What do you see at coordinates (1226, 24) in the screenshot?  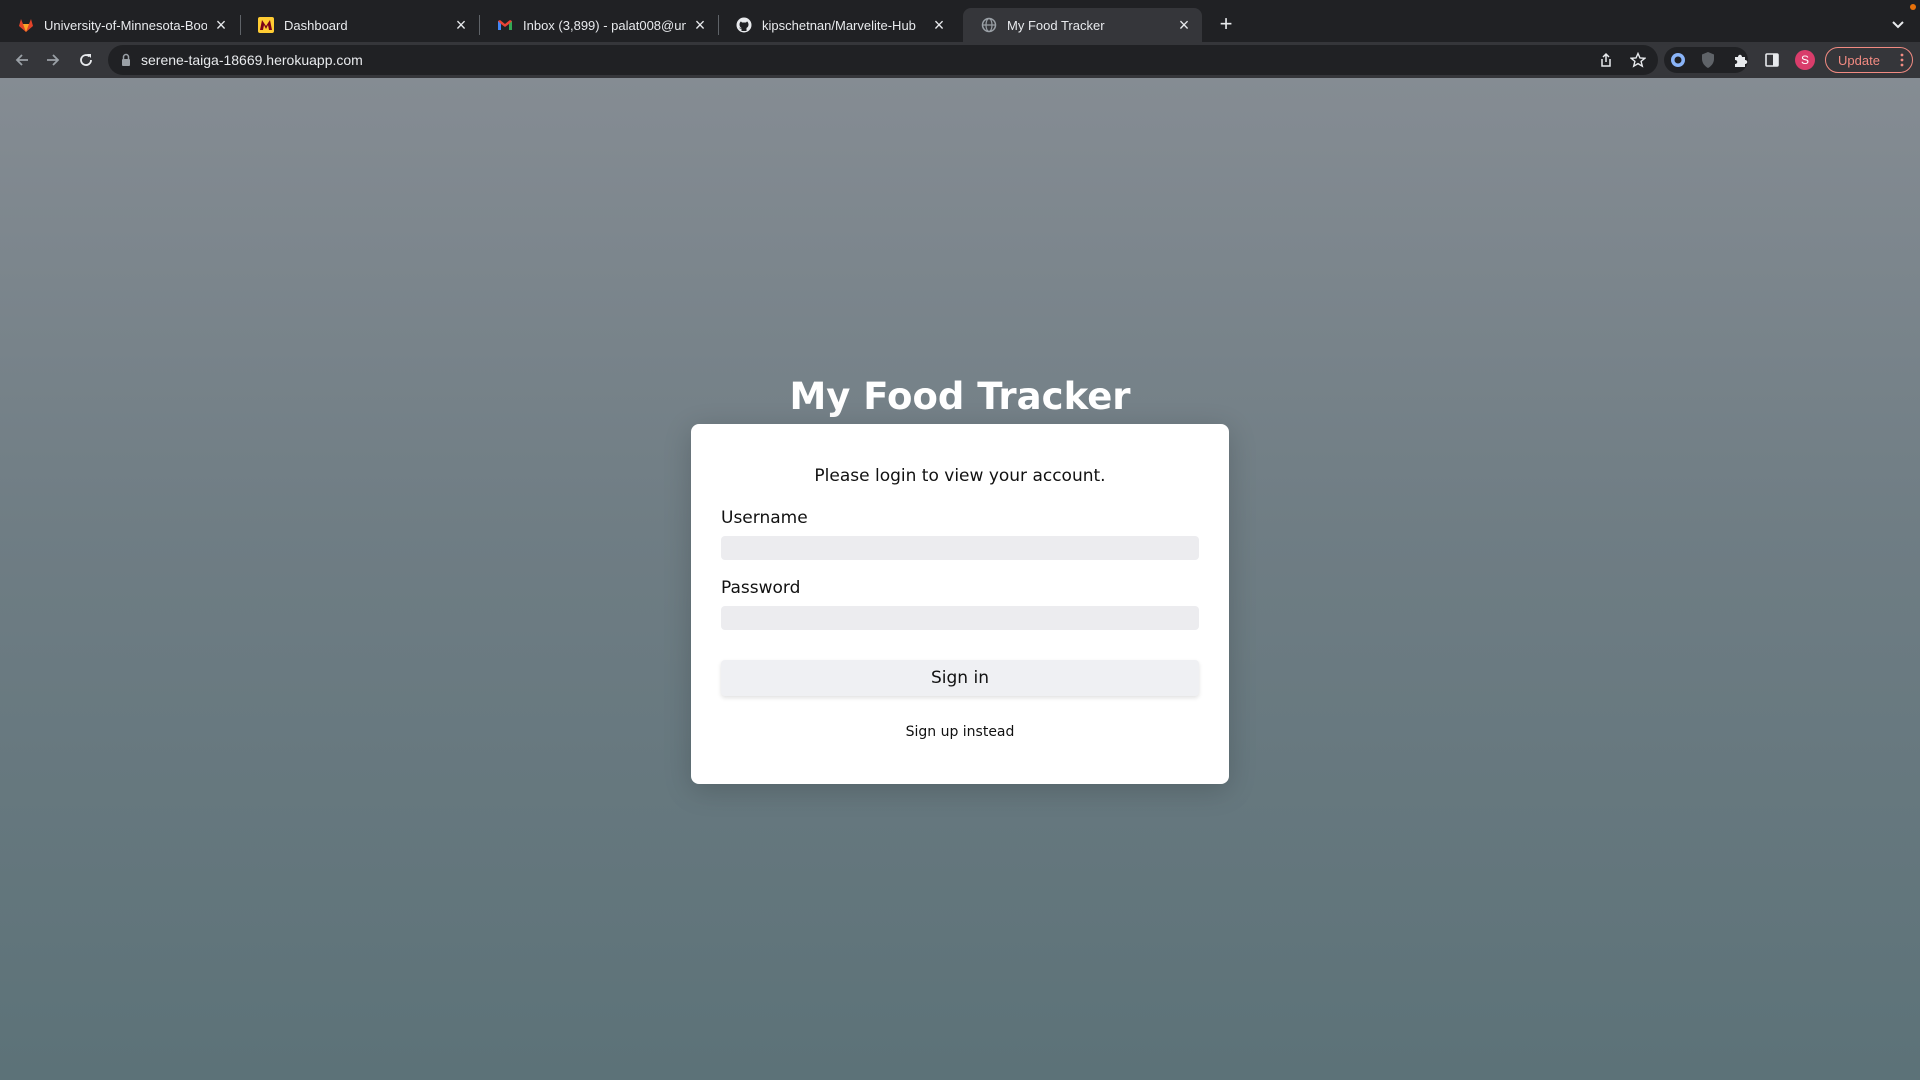 I see `new-tab-button: +` at bounding box center [1226, 24].